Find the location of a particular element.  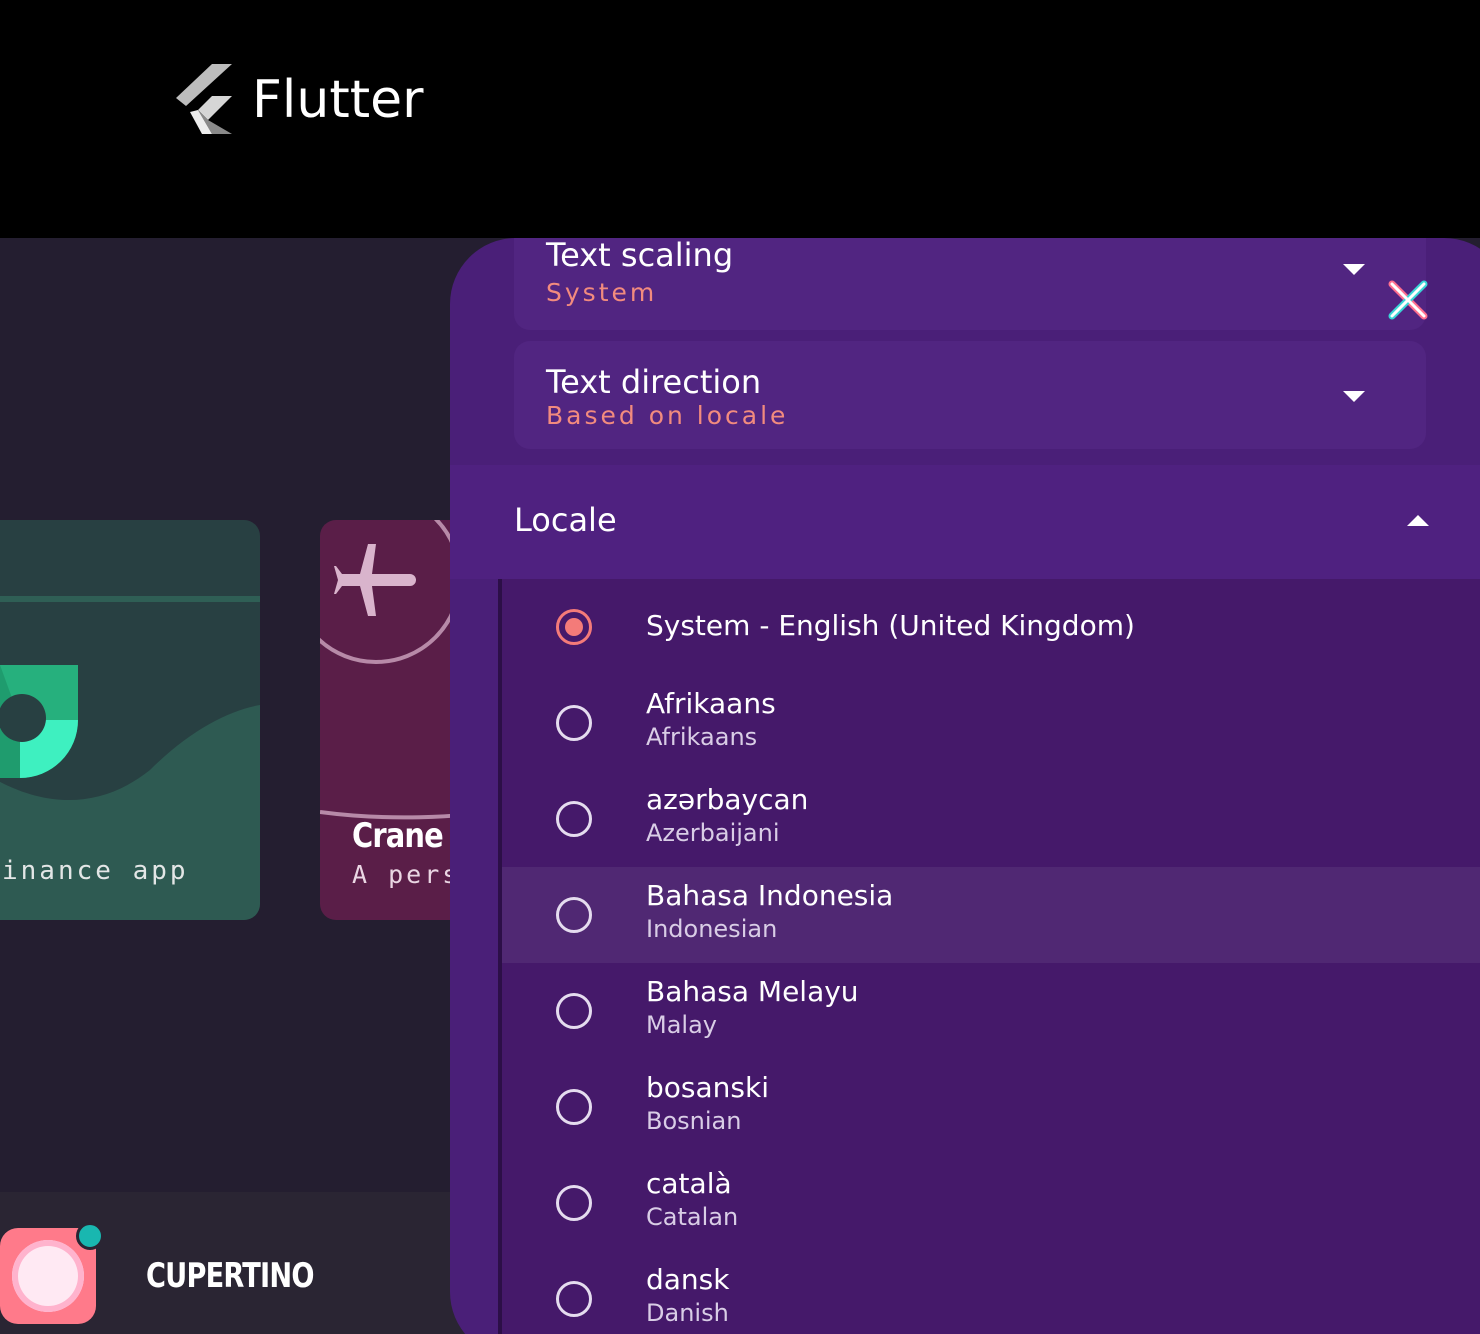

locale-title: Locale is located at coordinates (565, 520).